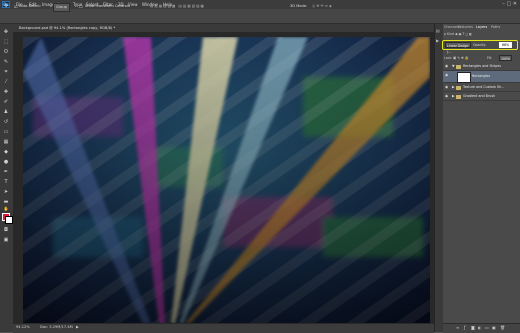 This screenshot has height=333, width=520. I want to click on adjustment-layer-icon: ◐, so click(480, 327).